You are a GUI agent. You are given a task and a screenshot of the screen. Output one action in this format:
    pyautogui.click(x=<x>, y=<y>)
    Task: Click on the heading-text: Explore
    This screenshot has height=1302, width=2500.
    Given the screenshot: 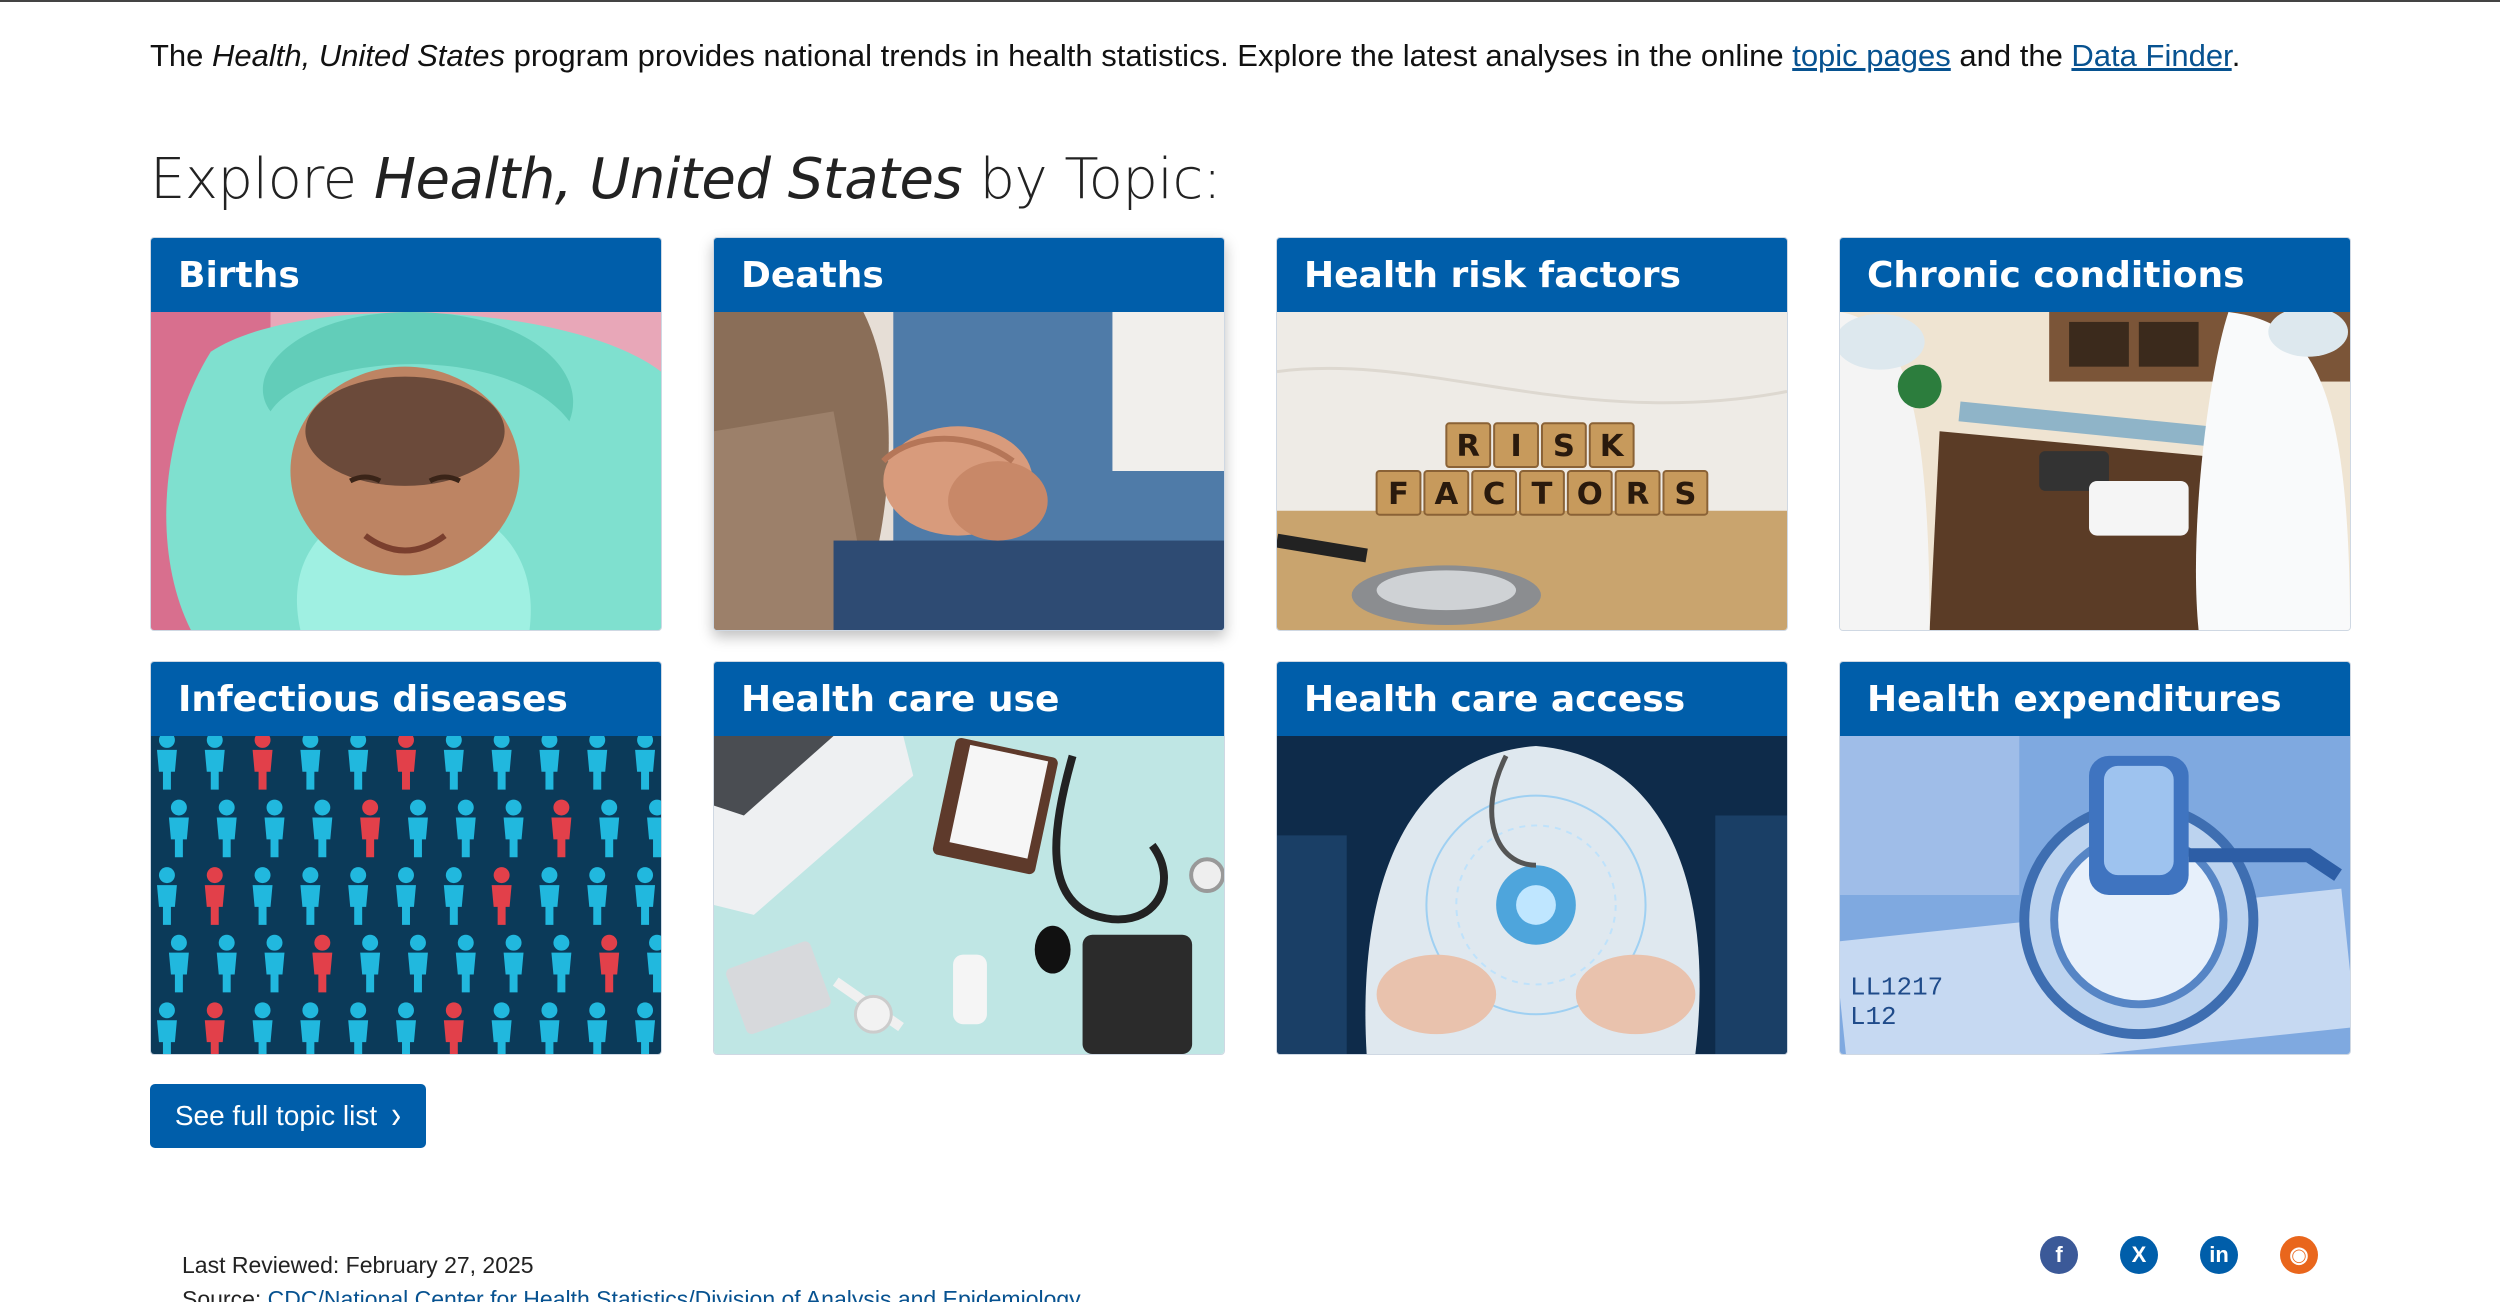 What is the action you would take?
    pyautogui.click(x=262, y=179)
    